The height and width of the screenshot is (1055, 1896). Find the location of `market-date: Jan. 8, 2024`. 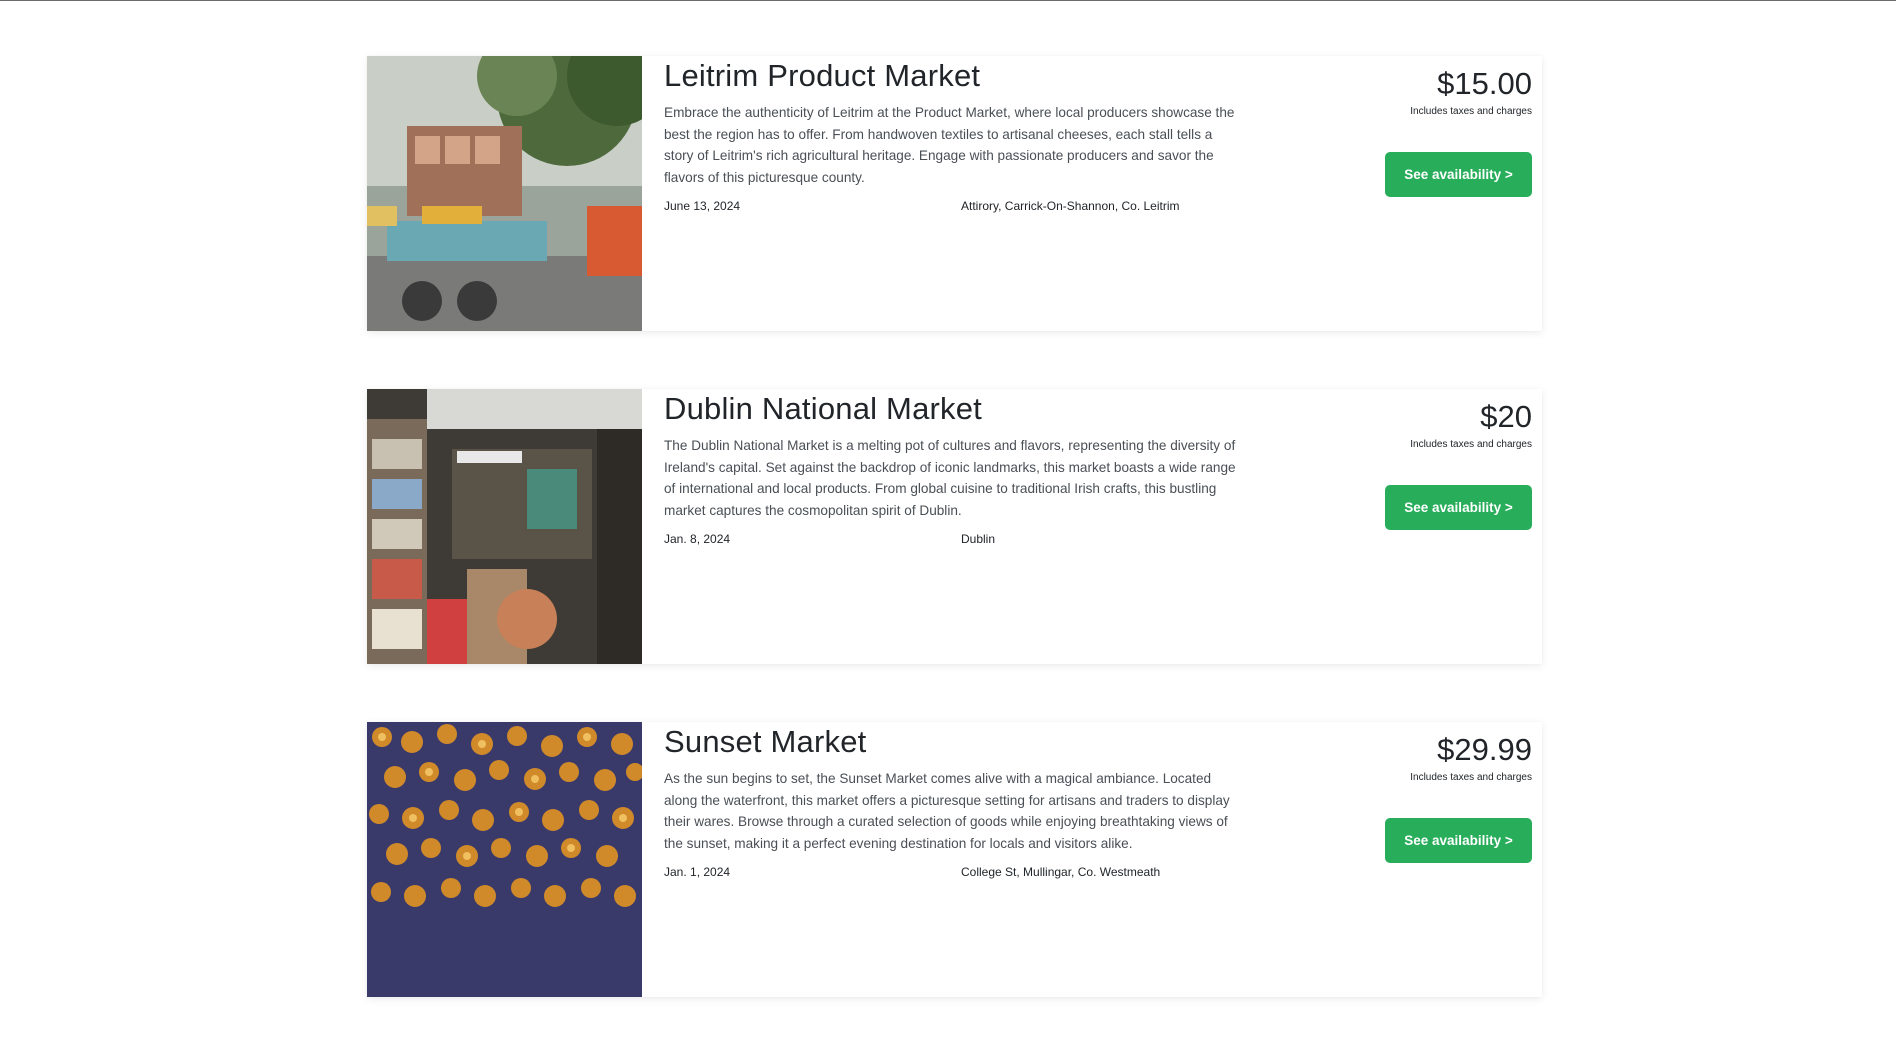

market-date: Jan. 8, 2024 is located at coordinates (697, 539).